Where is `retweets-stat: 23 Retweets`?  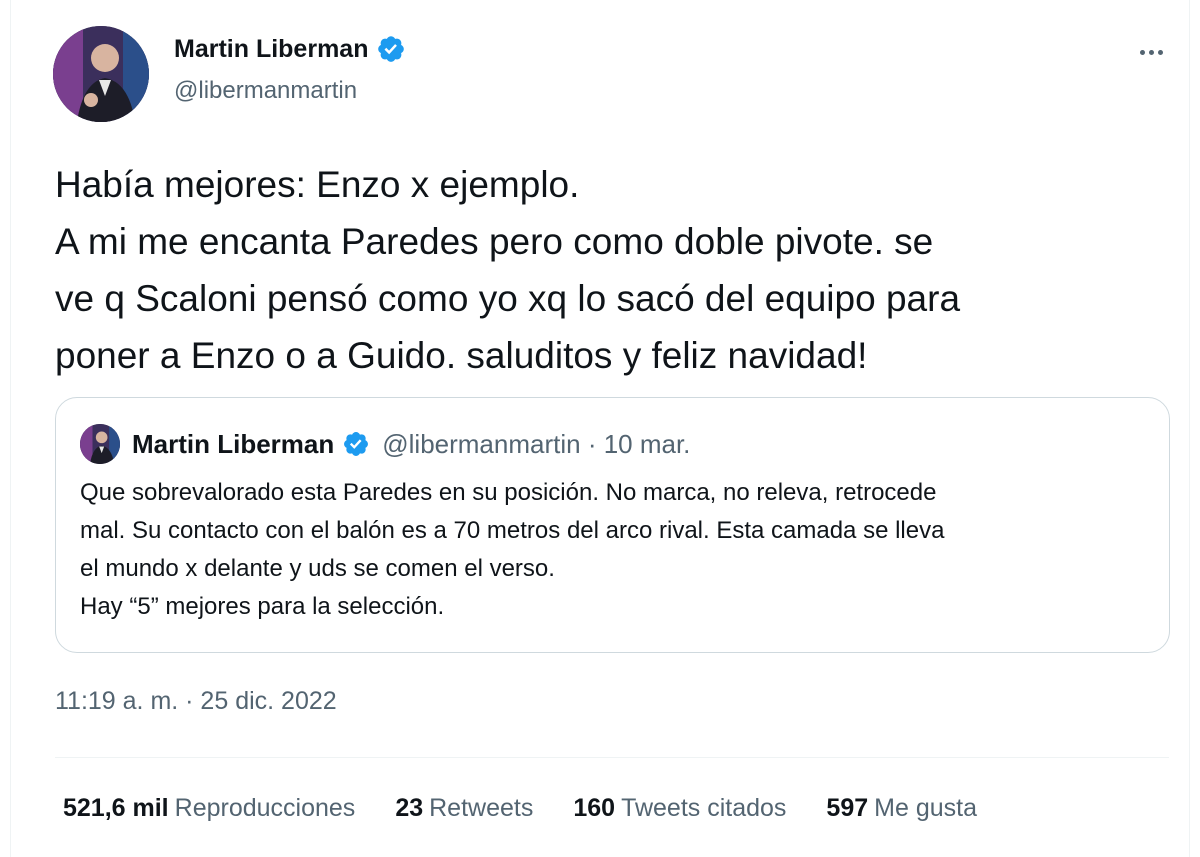
retweets-stat: 23 Retweets is located at coordinates (464, 808).